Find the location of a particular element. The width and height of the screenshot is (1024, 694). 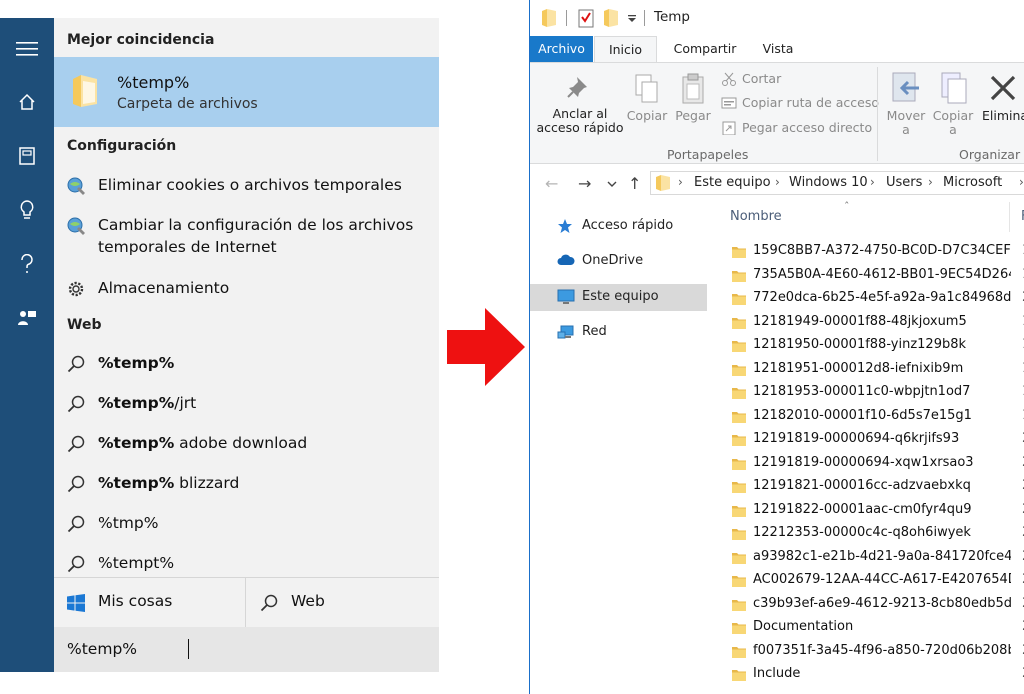

search-input-value: %temp% is located at coordinates (102, 649).